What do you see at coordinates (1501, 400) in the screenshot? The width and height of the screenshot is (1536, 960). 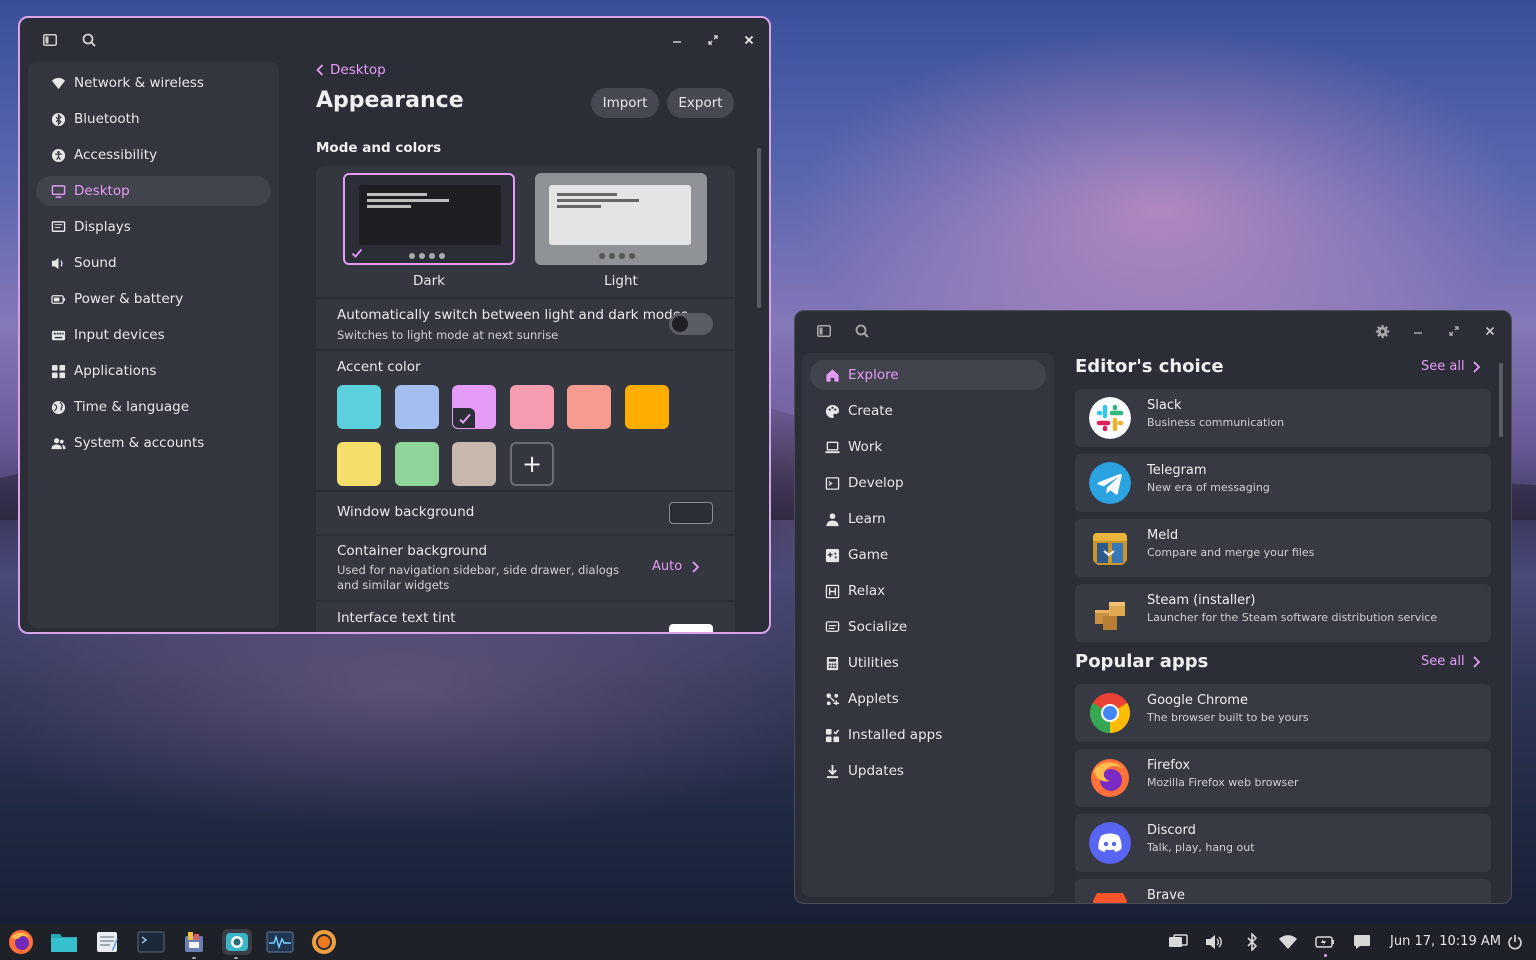 I see `store-scrollbar` at bounding box center [1501, 400].